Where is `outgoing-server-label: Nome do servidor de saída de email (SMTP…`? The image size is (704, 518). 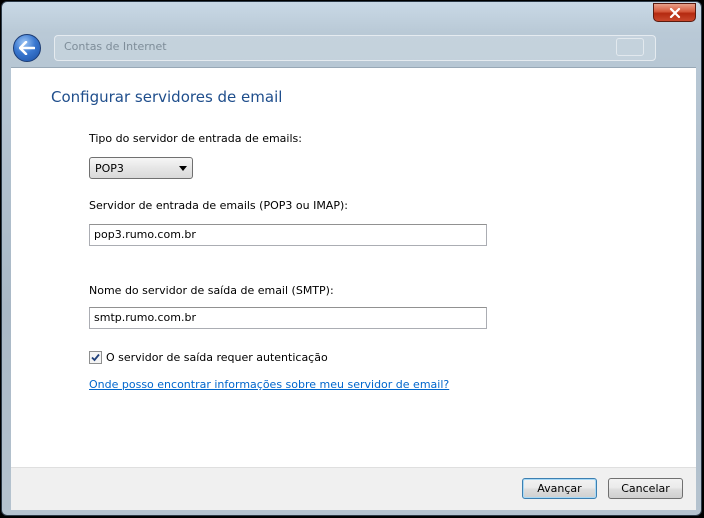
outgoing-server-label: Nome do servidor de saída de email (SMTP… is located at coordinates (211, 290).